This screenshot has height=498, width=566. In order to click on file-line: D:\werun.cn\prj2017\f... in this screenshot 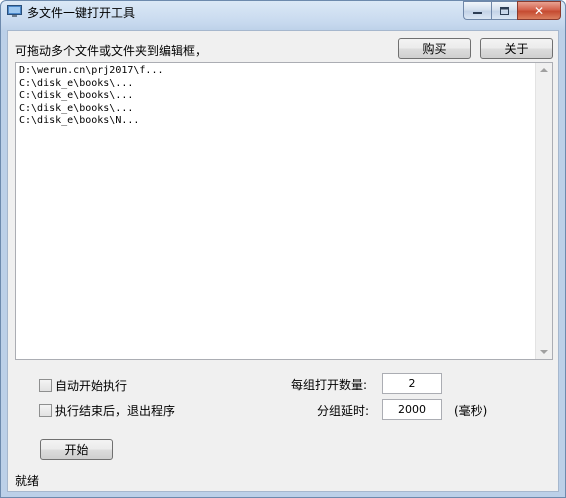, I will do `click(91, 70)`.